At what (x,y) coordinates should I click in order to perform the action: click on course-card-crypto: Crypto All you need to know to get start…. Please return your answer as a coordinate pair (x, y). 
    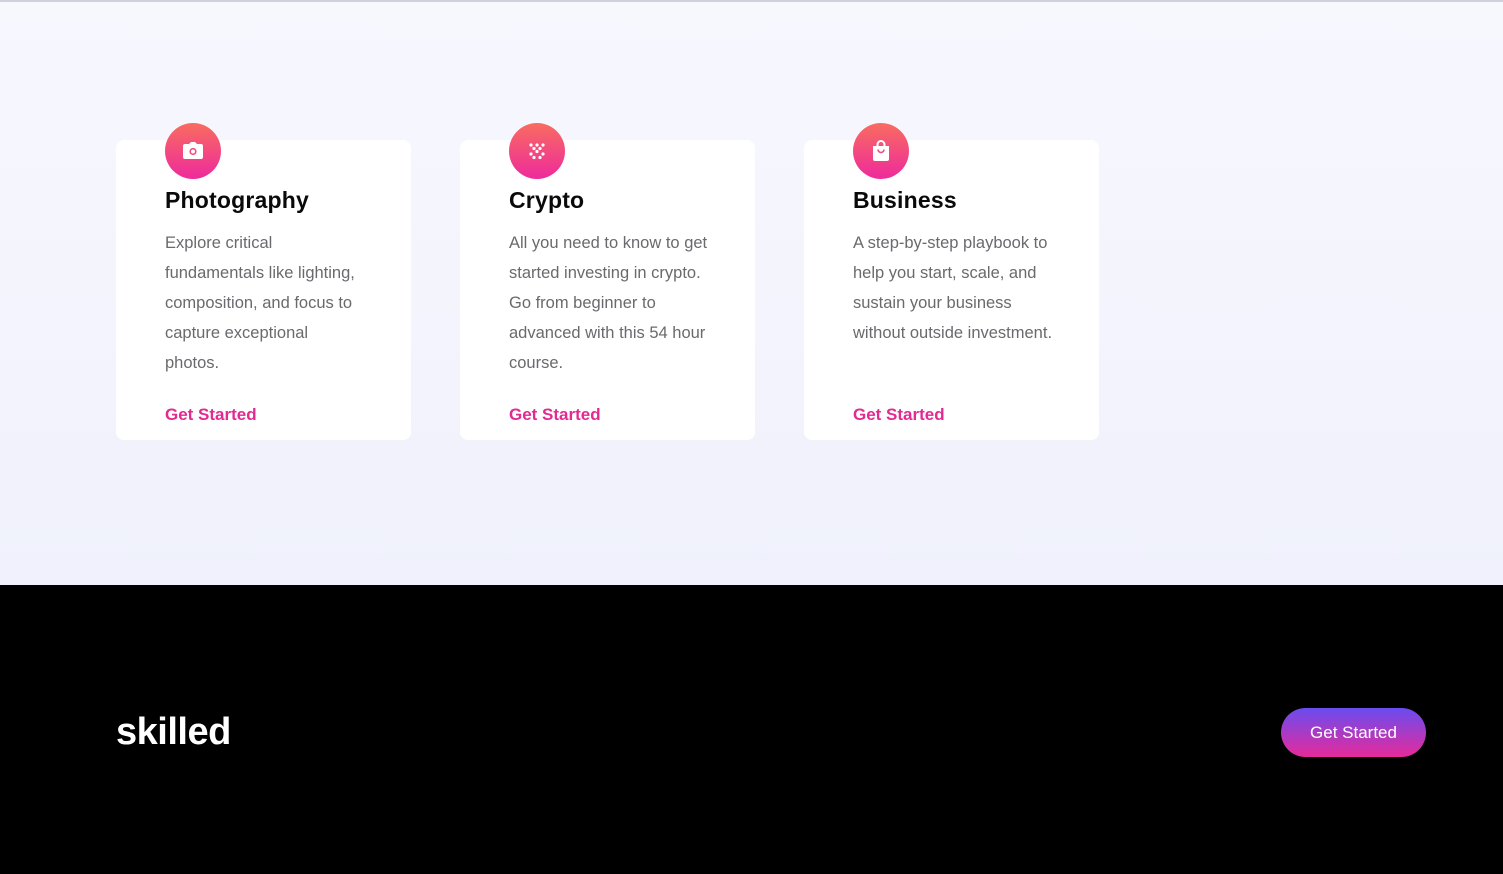
    Looking at the image, I should click on (607, 281).